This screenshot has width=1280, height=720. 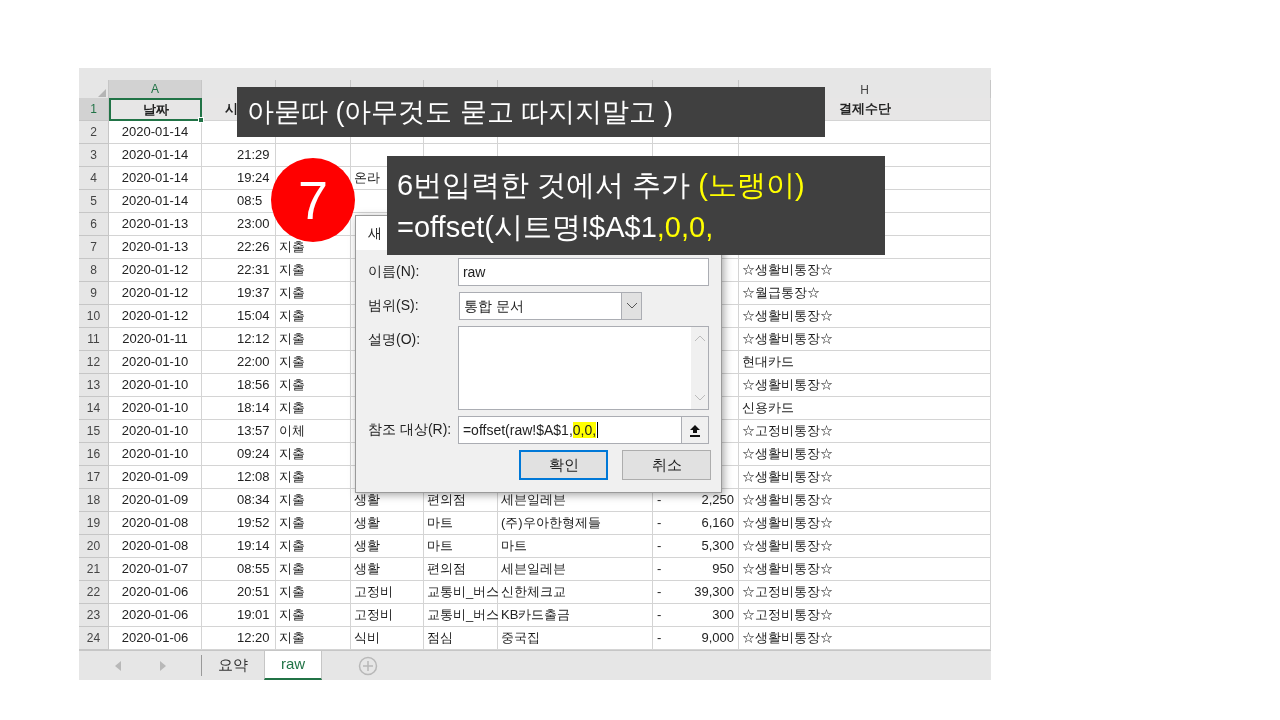 What do you see at coordinates (583, 430) in the screenshot?
I see `reference-input-field: =offset(raw!$A$1,0,0,` at bounding box center [583, 430].